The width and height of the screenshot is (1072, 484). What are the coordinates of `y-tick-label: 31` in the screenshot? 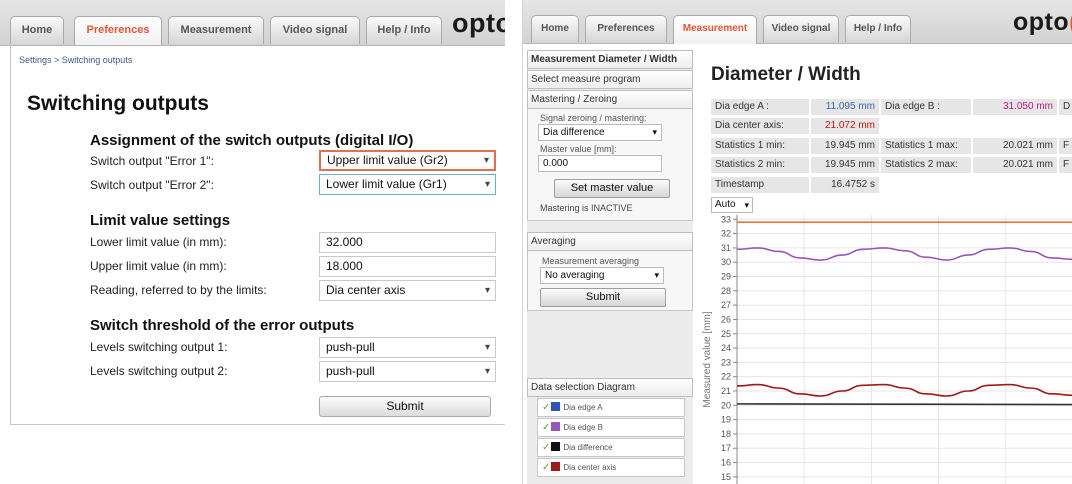 It's located at (726, 248).